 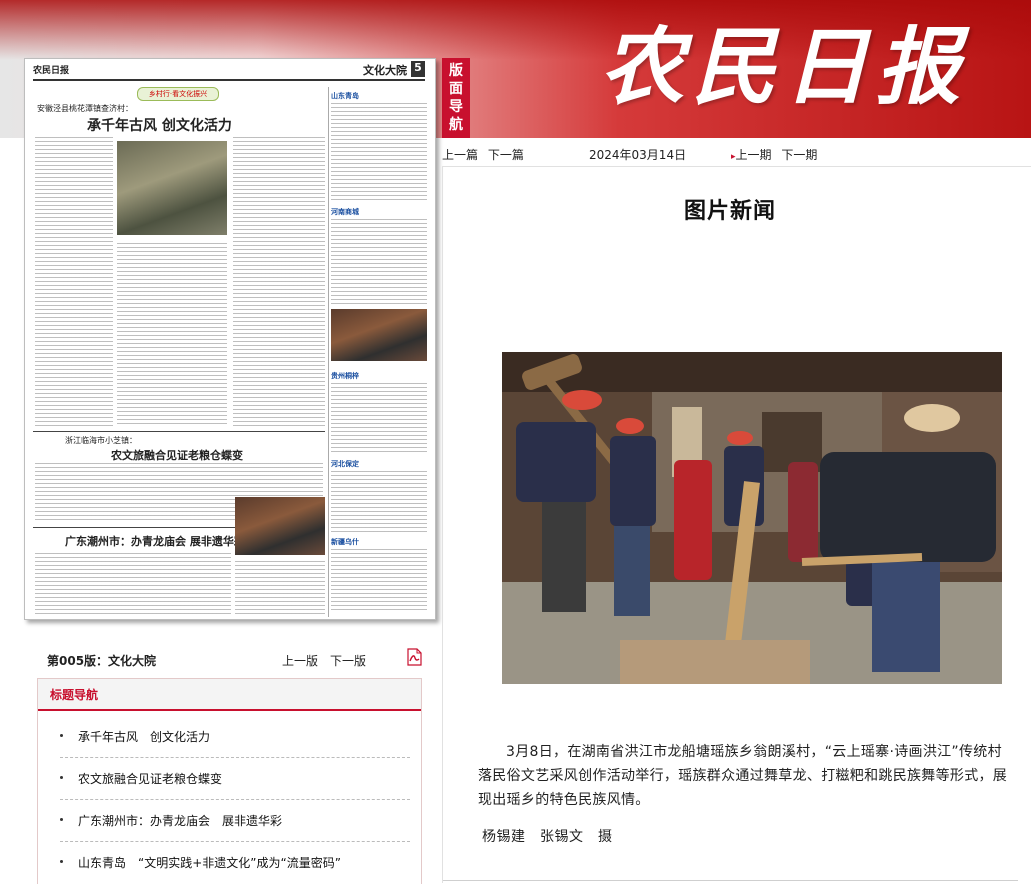 What do you see at coordinates (483, 154) in the screenshot?
I see `article-nav: 上一篇 下一篇` at bounding box center [483, 154].